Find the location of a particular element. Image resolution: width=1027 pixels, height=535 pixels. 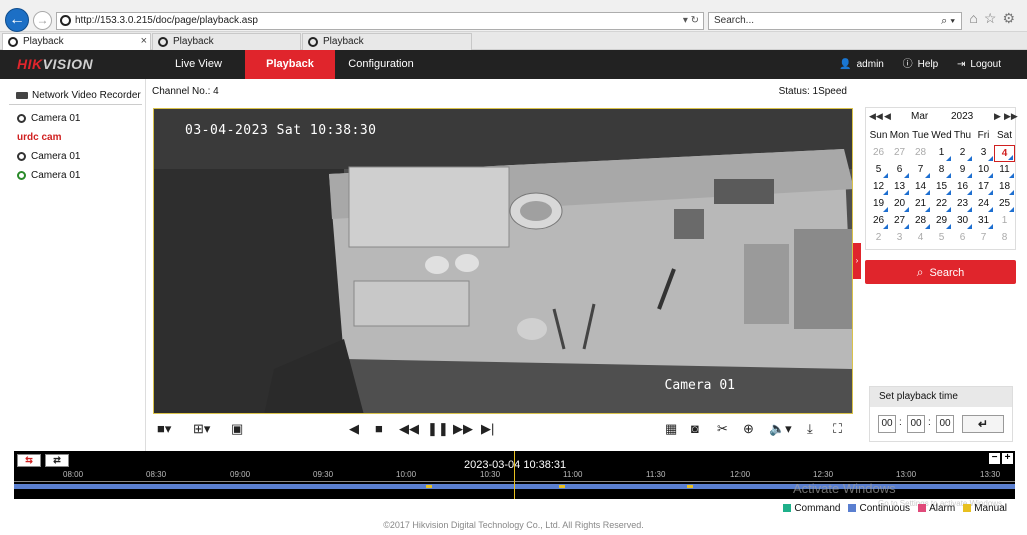

calendar-day: 20 is located at coordinates (899, 204).